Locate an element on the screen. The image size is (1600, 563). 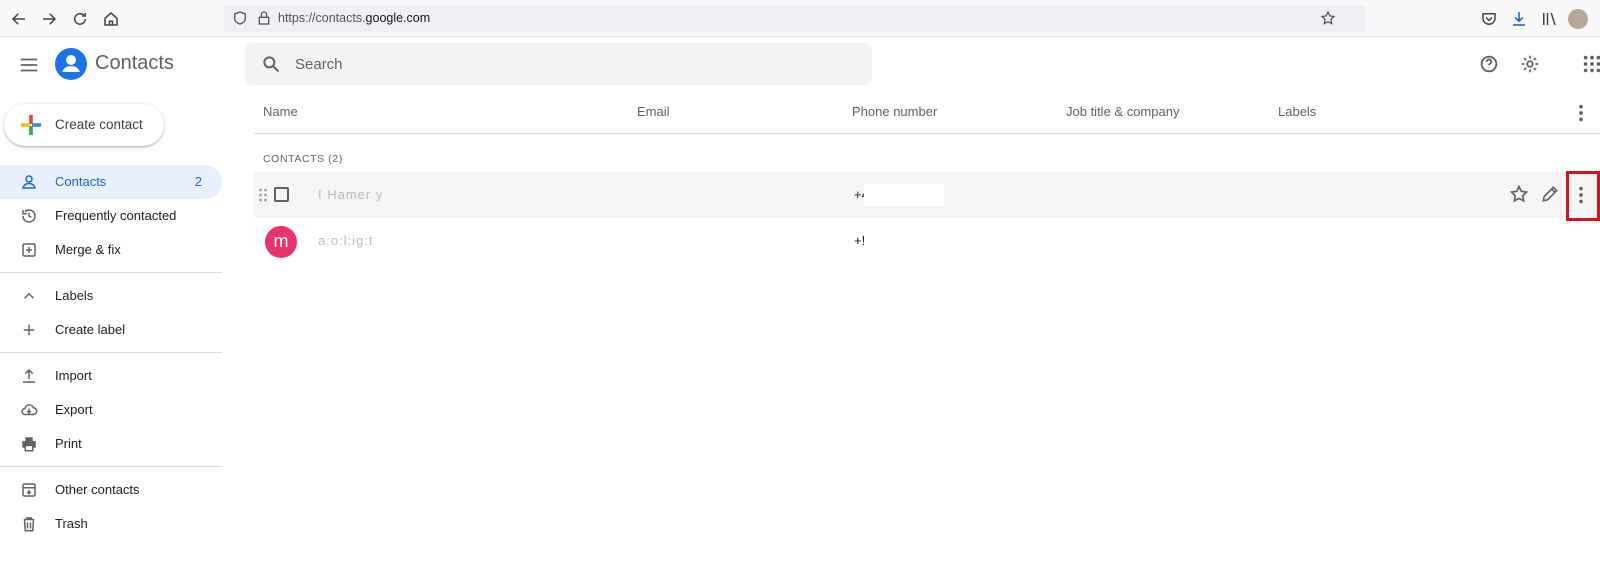
sidebar-item-frequently-contacted: Frequently contacted is located at coordinates (111, 216).